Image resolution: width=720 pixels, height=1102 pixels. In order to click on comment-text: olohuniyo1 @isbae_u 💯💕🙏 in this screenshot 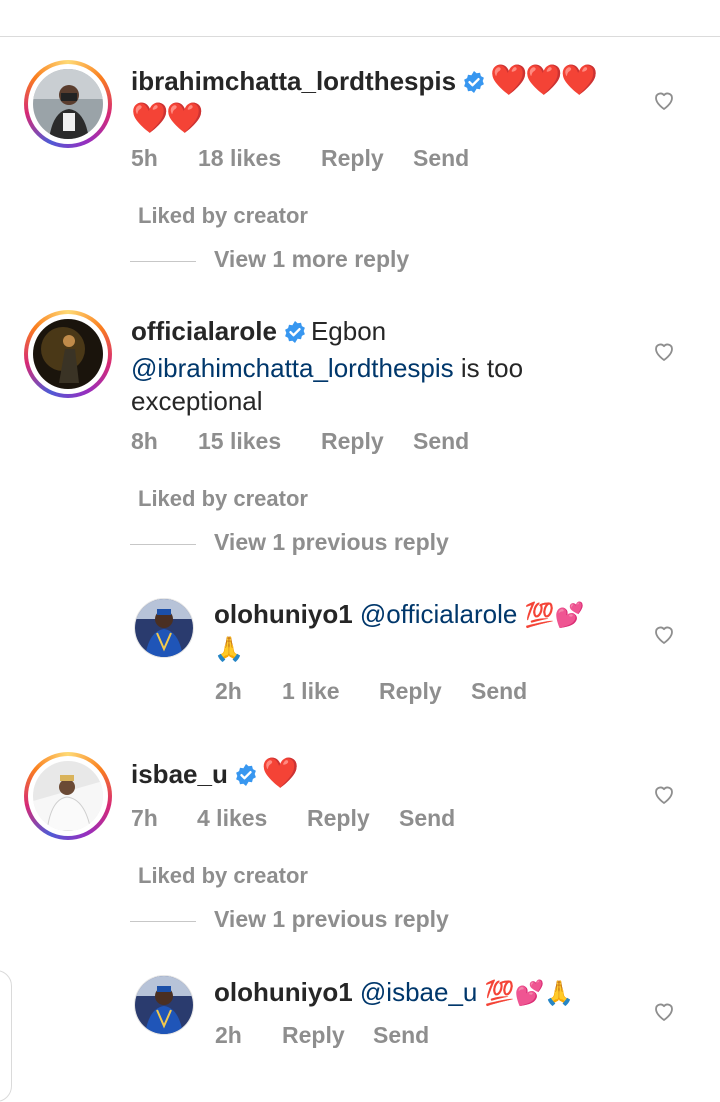, I will do `click(424, 993)`.